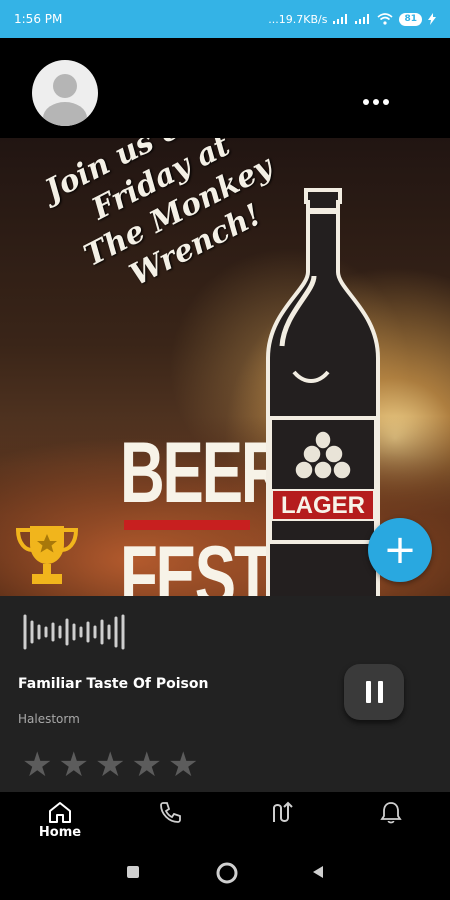 The image size is (450, 900). I want to click on nav-item-notifications, so click(391, 822).